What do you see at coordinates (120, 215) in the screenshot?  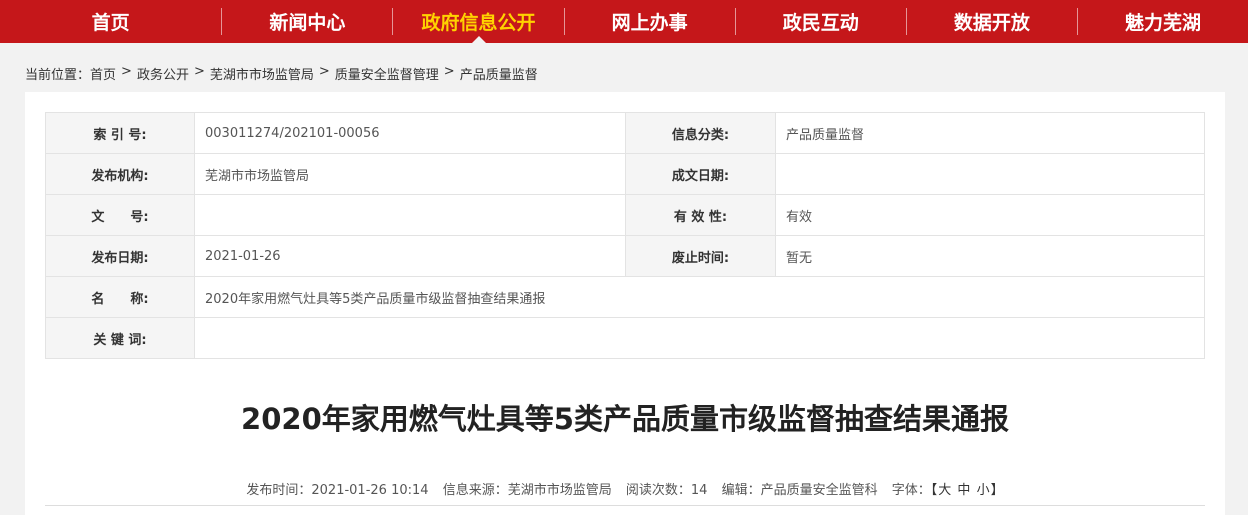 I see `doc-number-label: 文 号:` at bounding box center [120, 215].